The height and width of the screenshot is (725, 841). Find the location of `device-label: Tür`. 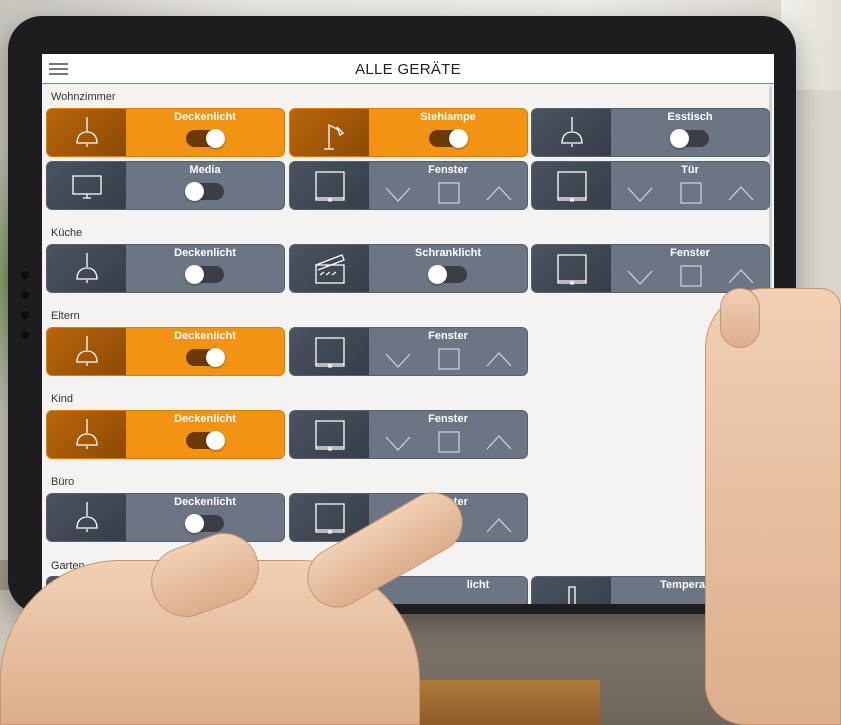

device-label: Tür is located at coordinates (690, 170).